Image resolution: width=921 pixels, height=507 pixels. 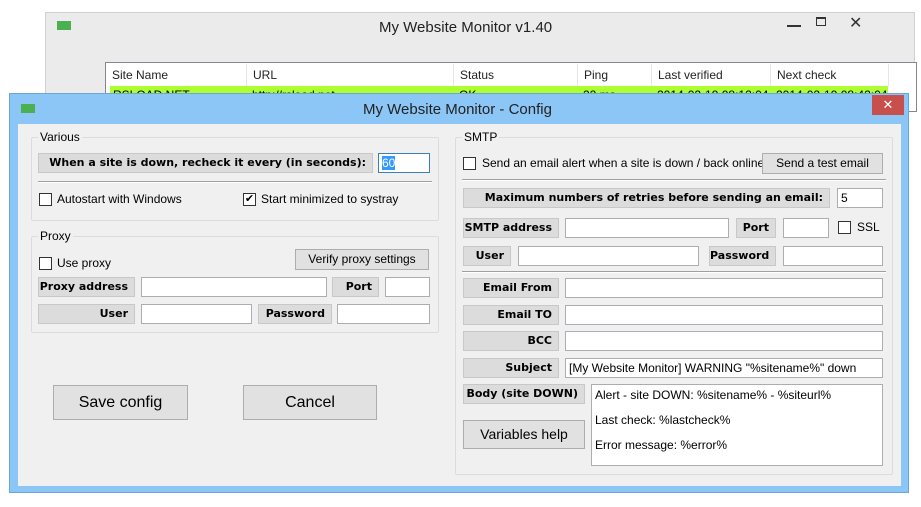 What do you see at coordinates (60, 137) in the screenshot?
I see `various-legend: Various` at bounding box center [60, 137].